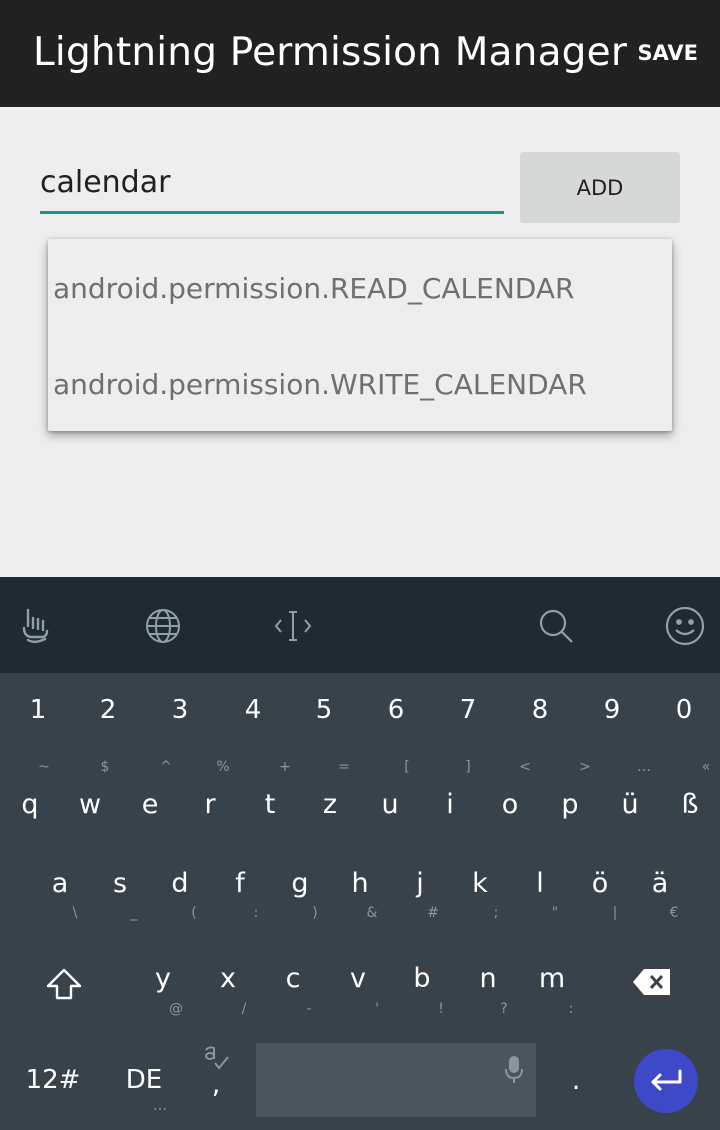  I want to click on backspace-key, so click(652, 984).